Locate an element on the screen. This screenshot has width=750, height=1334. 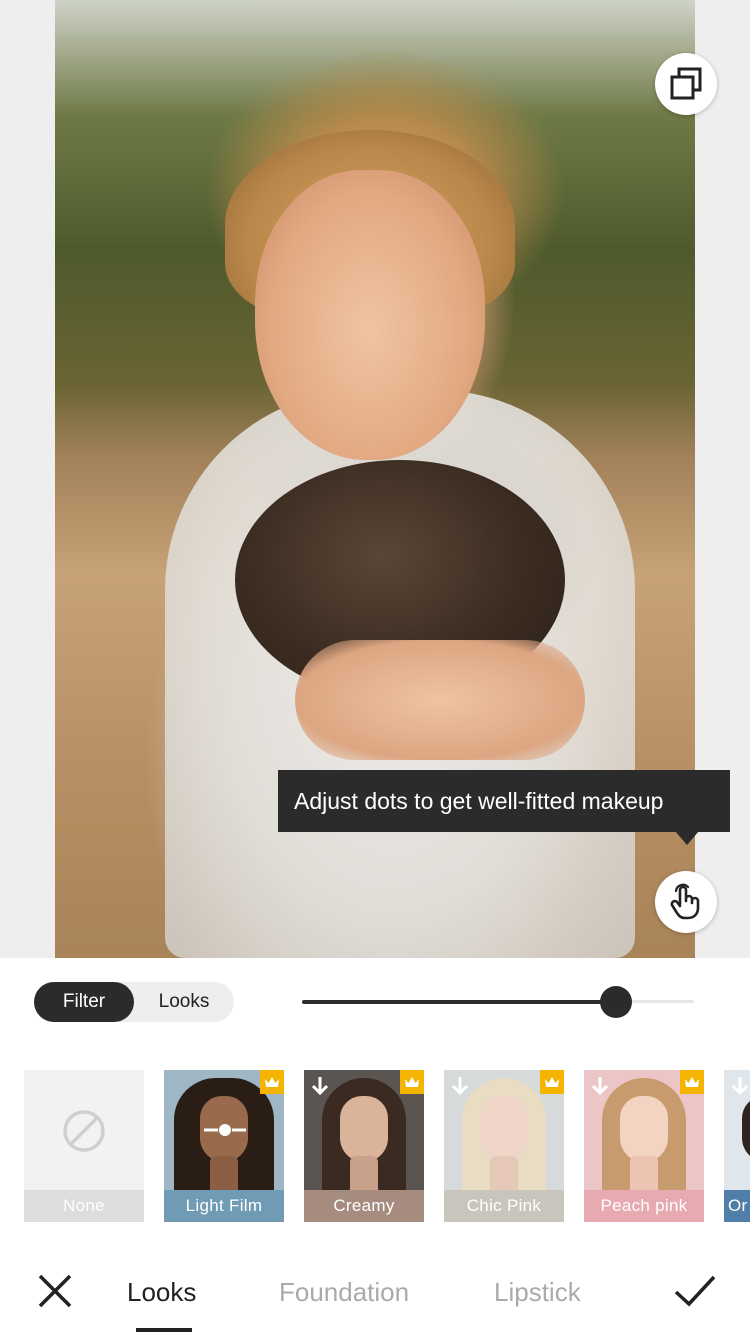
preset-label: Chic Pink is located at coordinates (504, 1206).